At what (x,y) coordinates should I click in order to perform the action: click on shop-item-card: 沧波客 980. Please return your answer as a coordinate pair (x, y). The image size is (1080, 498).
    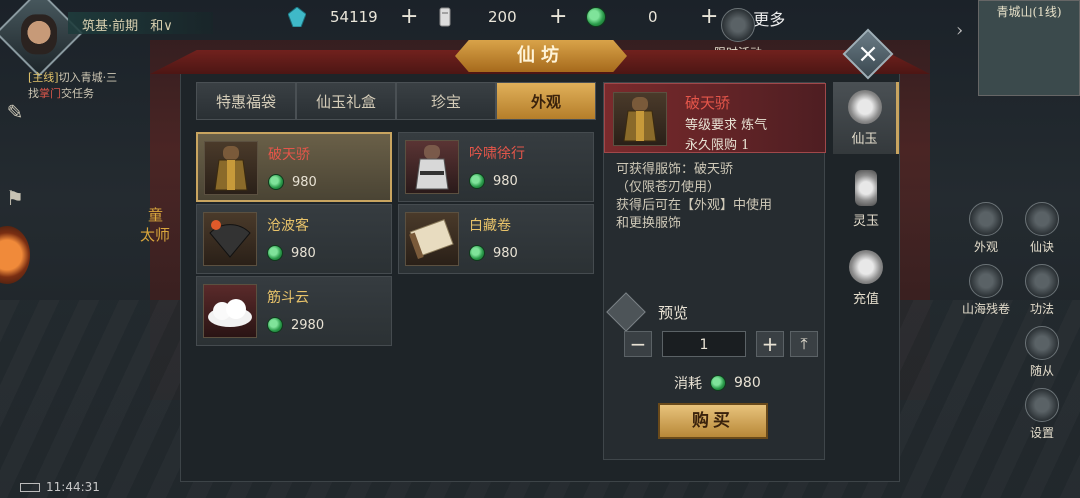
    Looking at the image, I should click on (294, 239).